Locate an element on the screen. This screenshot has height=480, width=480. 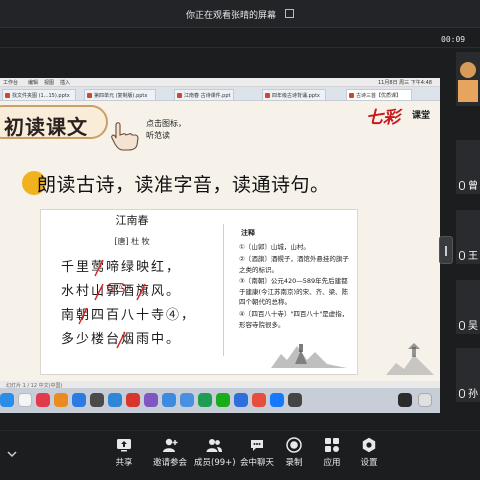
click-hint-line: 点击图标， is located at coordinates (166, 123).